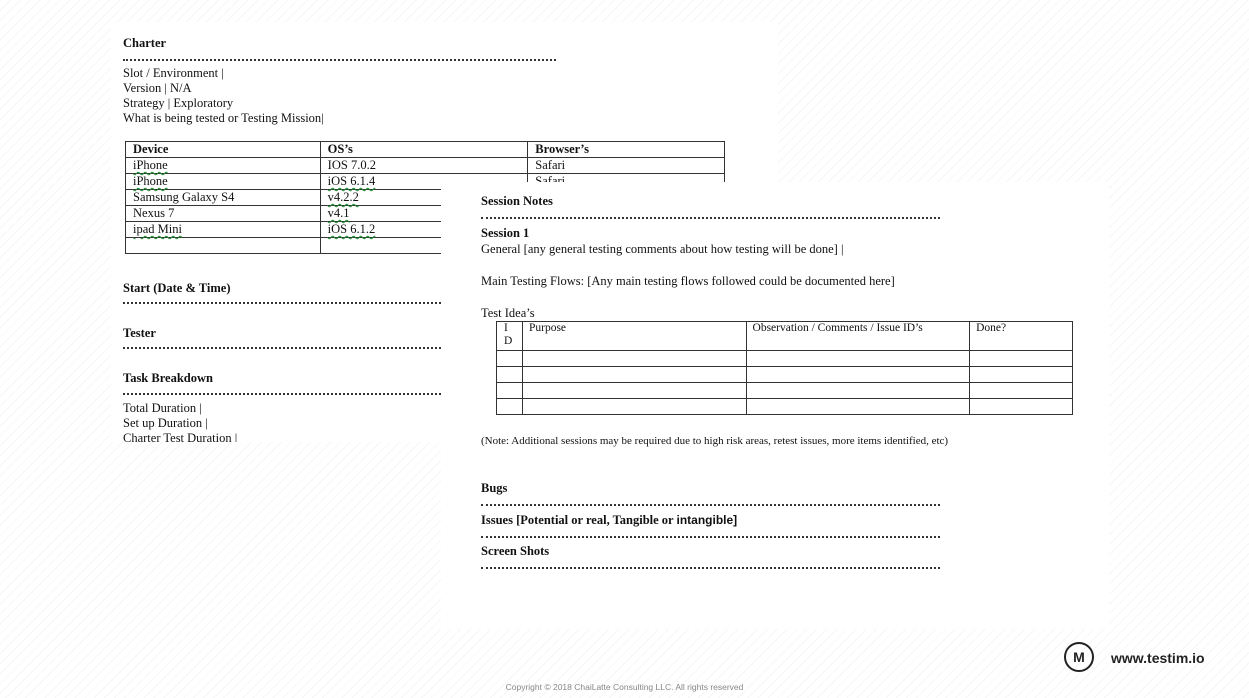  Describe the element at coordinates (157, 229) in the screenshot. I see `device-cell: ipad Mini` at that location.